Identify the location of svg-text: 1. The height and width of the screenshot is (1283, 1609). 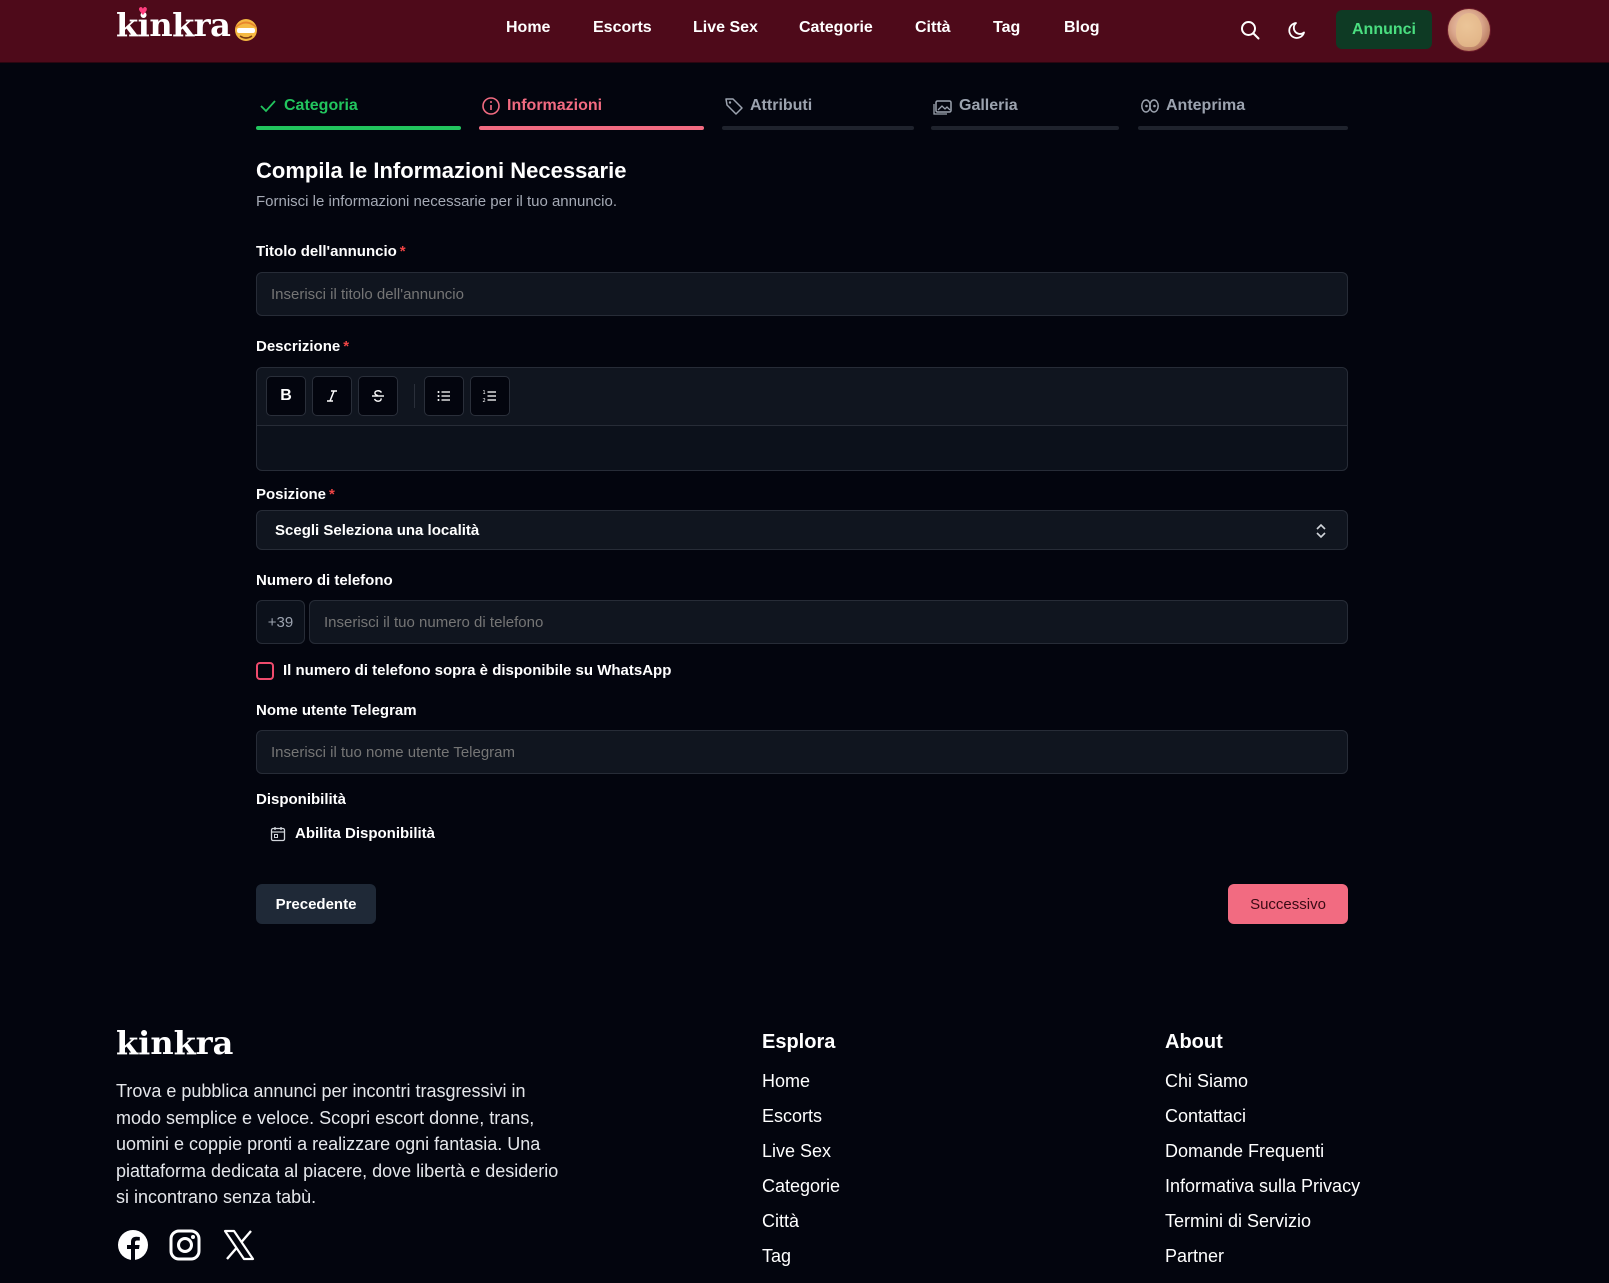
(484, 393).